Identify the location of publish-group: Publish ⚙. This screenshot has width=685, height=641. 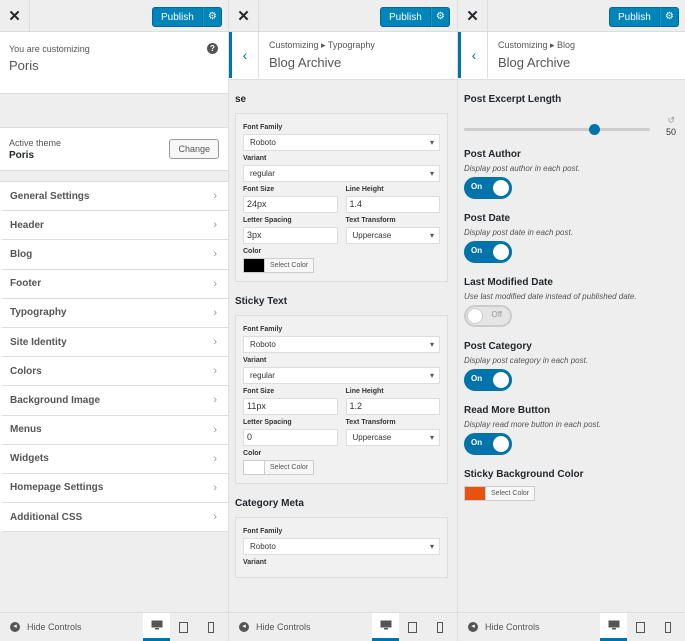
(644, 17).